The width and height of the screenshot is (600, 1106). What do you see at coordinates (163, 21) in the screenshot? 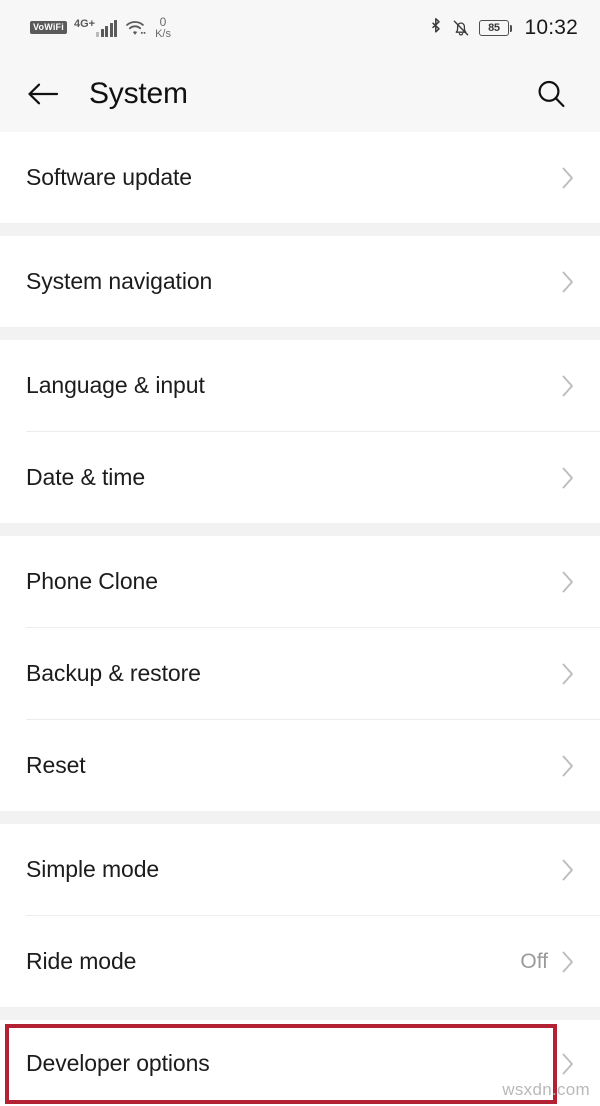
I see `data-rate-value: 0` at bounding box center [163, 21].